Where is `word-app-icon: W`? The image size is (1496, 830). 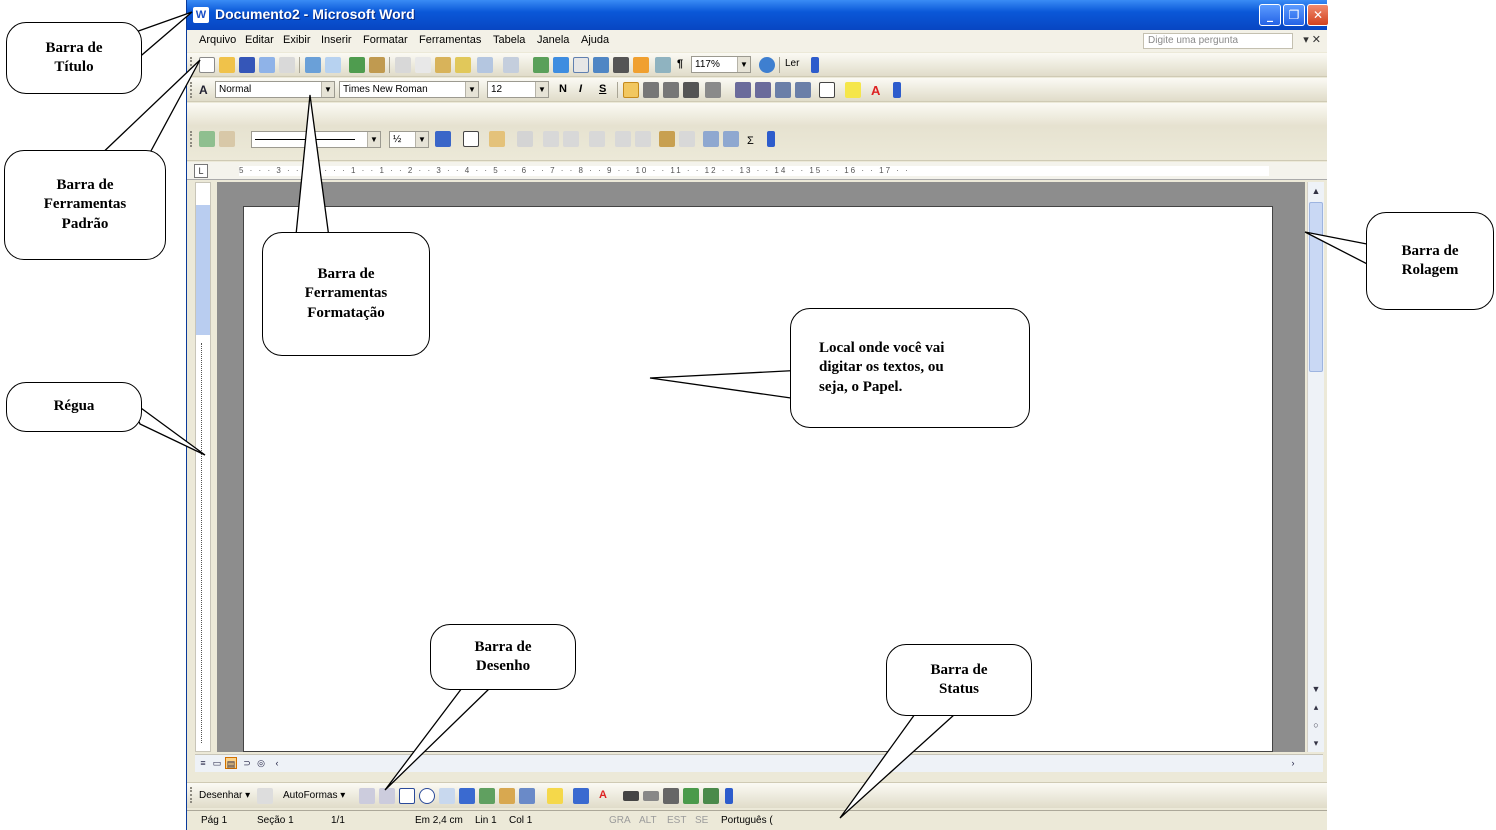 word-app-icon: W is located at coordinates (201, 15).